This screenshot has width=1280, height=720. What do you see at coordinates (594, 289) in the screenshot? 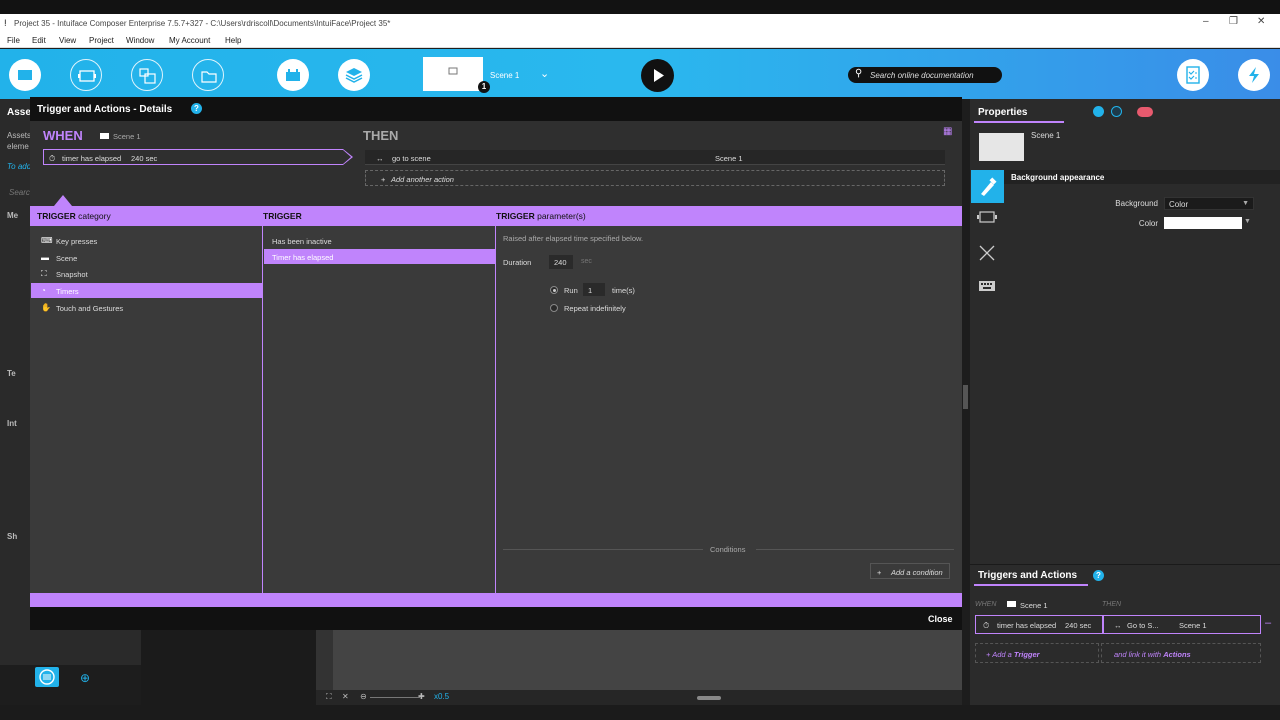
I see `run-count-input: 1` at bounding box center [594, 289].